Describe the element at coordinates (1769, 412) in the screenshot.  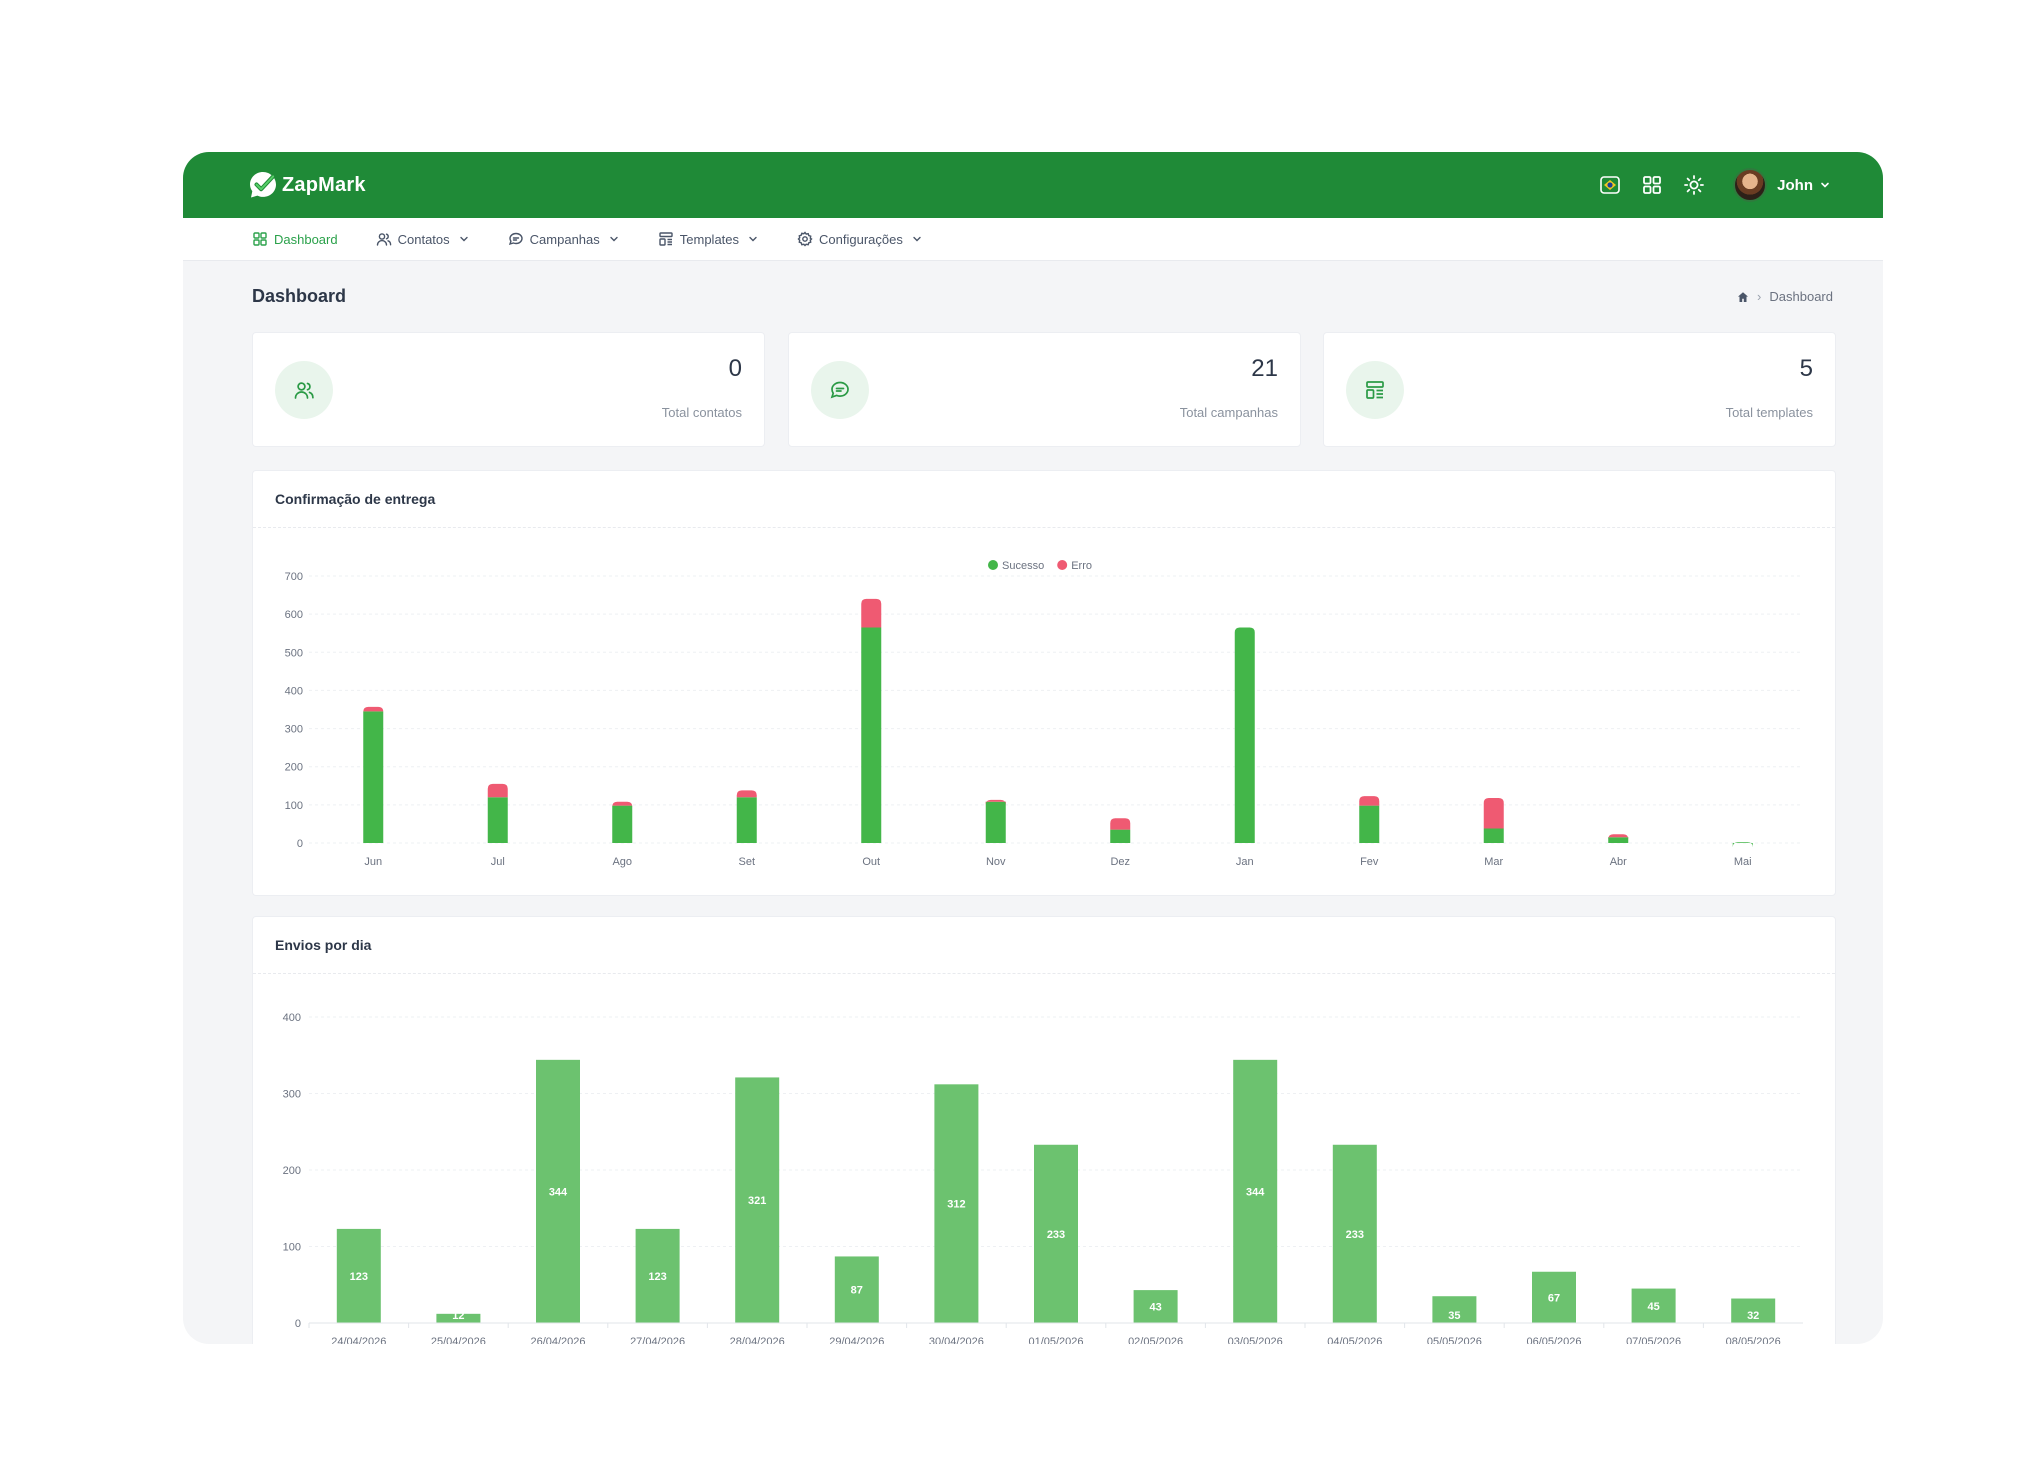
I see `stat-label: Total templates` at that location.